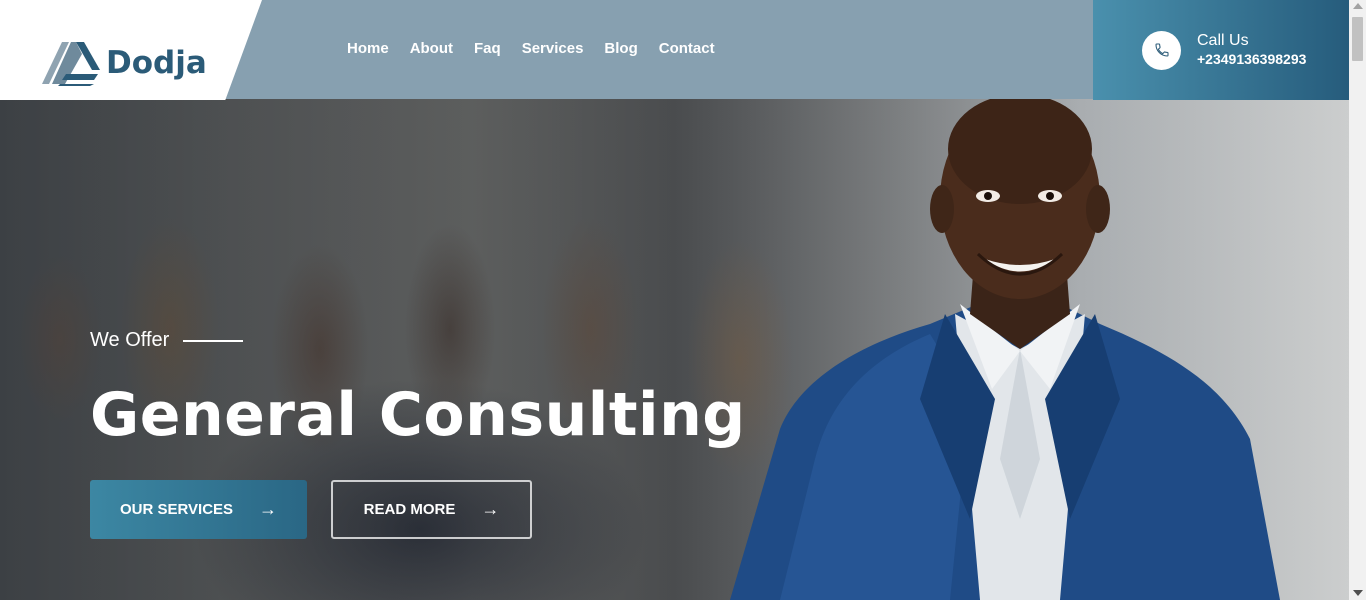 The image size is (1366, 600). What do you see at coordinates (213, 340) in the screenshot?
I see `tagline-divider` at bounding box center [213, 340].